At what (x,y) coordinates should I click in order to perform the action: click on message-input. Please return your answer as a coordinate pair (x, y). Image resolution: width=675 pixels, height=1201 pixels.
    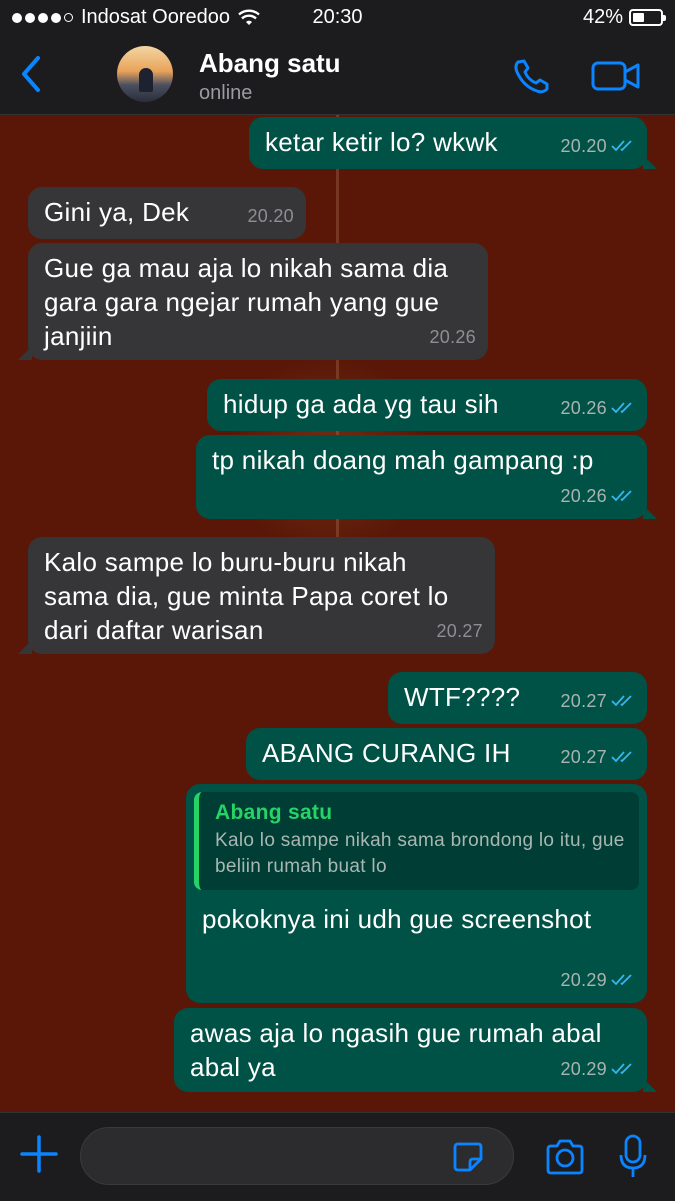
    Looking at the image, I should click on (297, 1156).